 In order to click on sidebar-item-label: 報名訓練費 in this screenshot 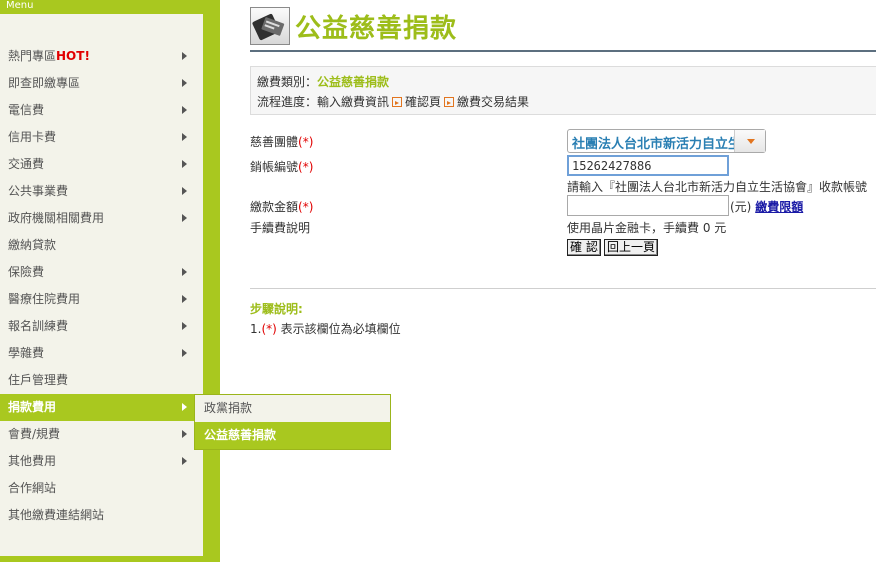, I will do `click(38, 326)`.